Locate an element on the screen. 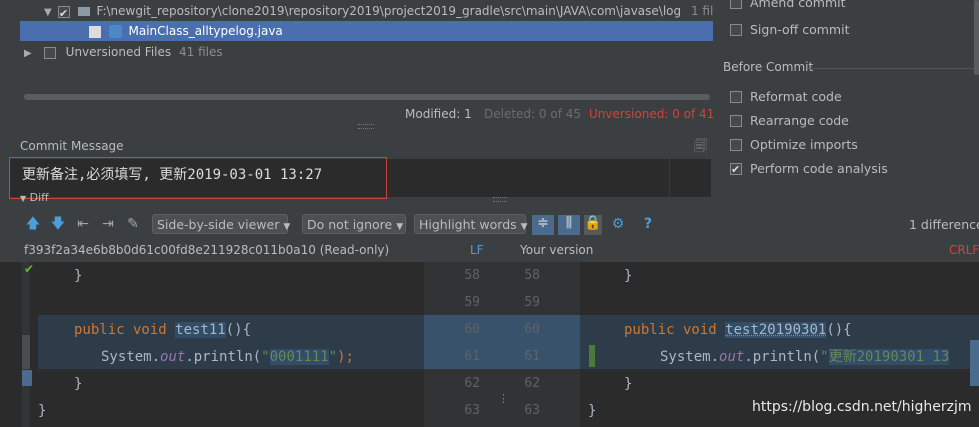  diff-collapse-icon: ▼ is located at coordinates (23, 198).